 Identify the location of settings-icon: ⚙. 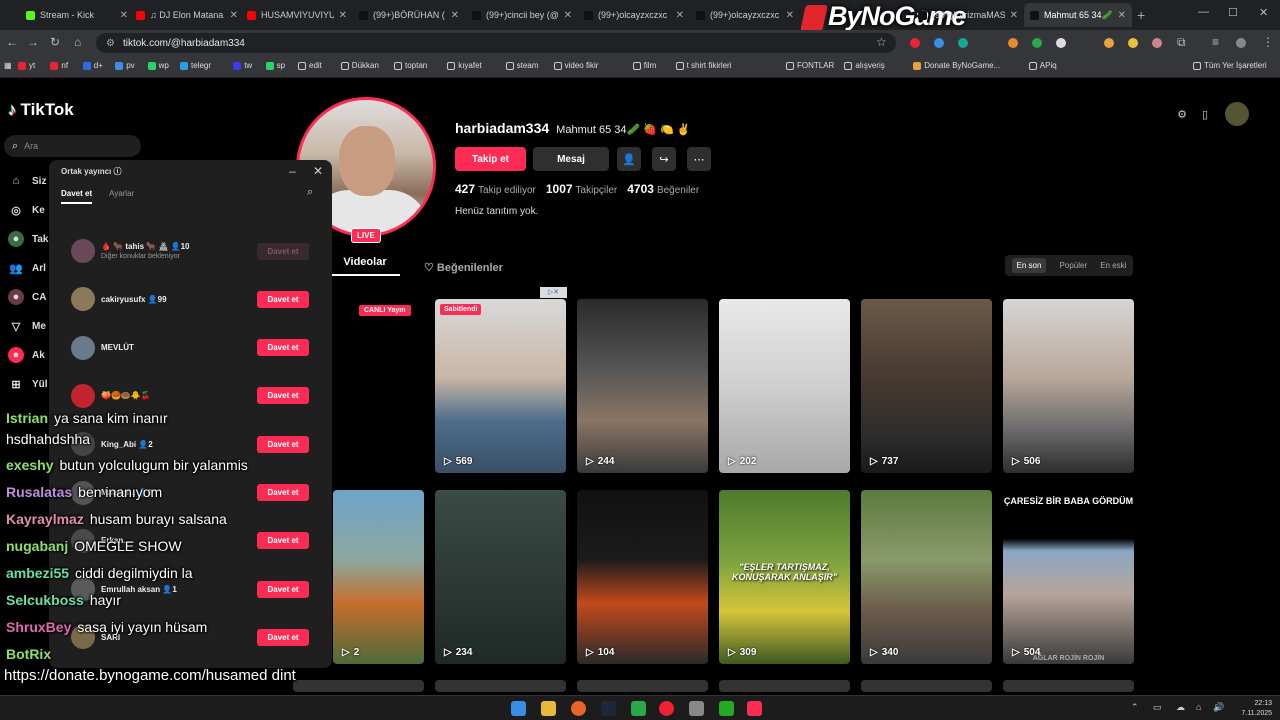
(1182, 114).